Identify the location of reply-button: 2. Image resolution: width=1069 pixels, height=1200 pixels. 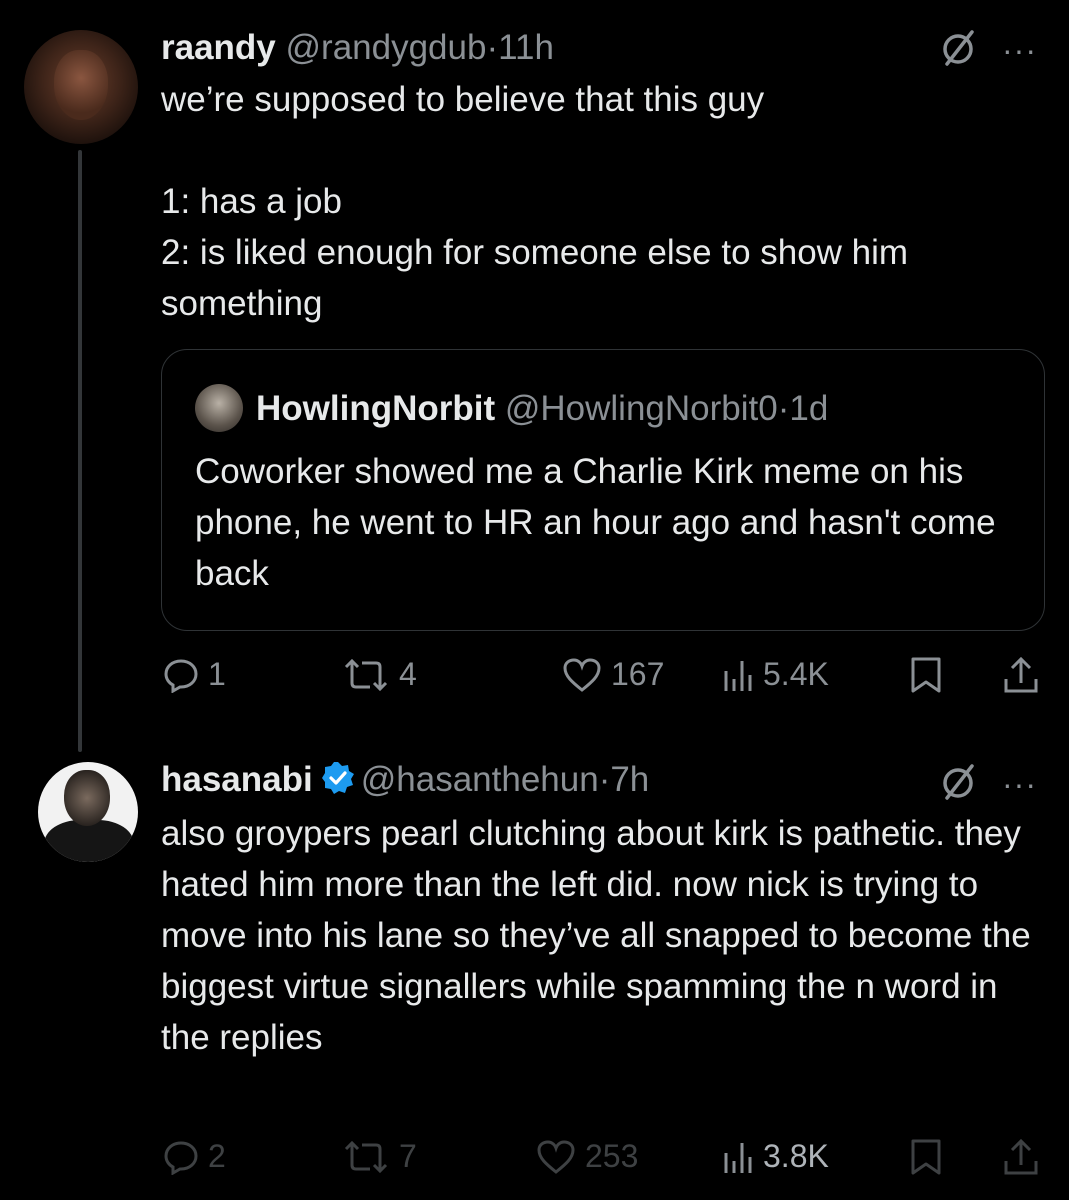
(194, 1156).